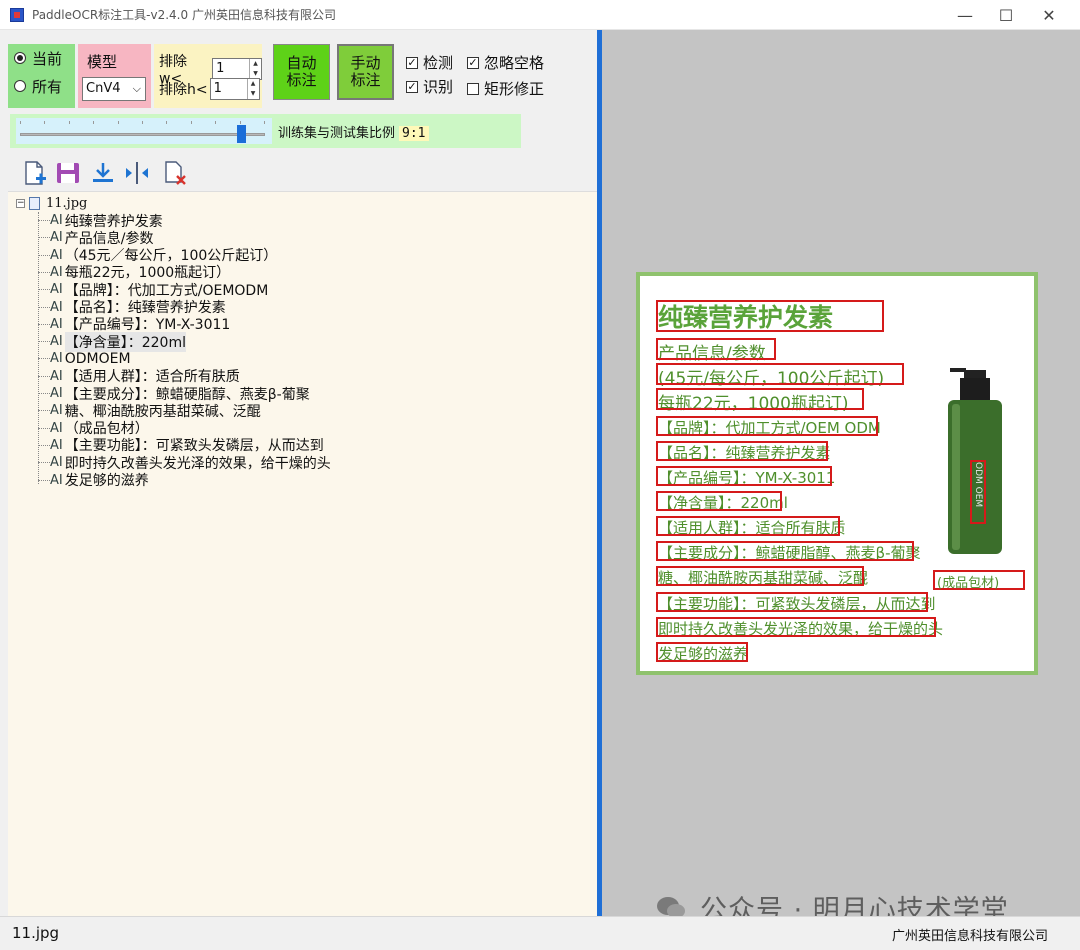 The height and width of the screenshot is (950, 1080). Describe the element at coordinates (965, 15) in the screenshot. I see `minimize-button: —` at that location.